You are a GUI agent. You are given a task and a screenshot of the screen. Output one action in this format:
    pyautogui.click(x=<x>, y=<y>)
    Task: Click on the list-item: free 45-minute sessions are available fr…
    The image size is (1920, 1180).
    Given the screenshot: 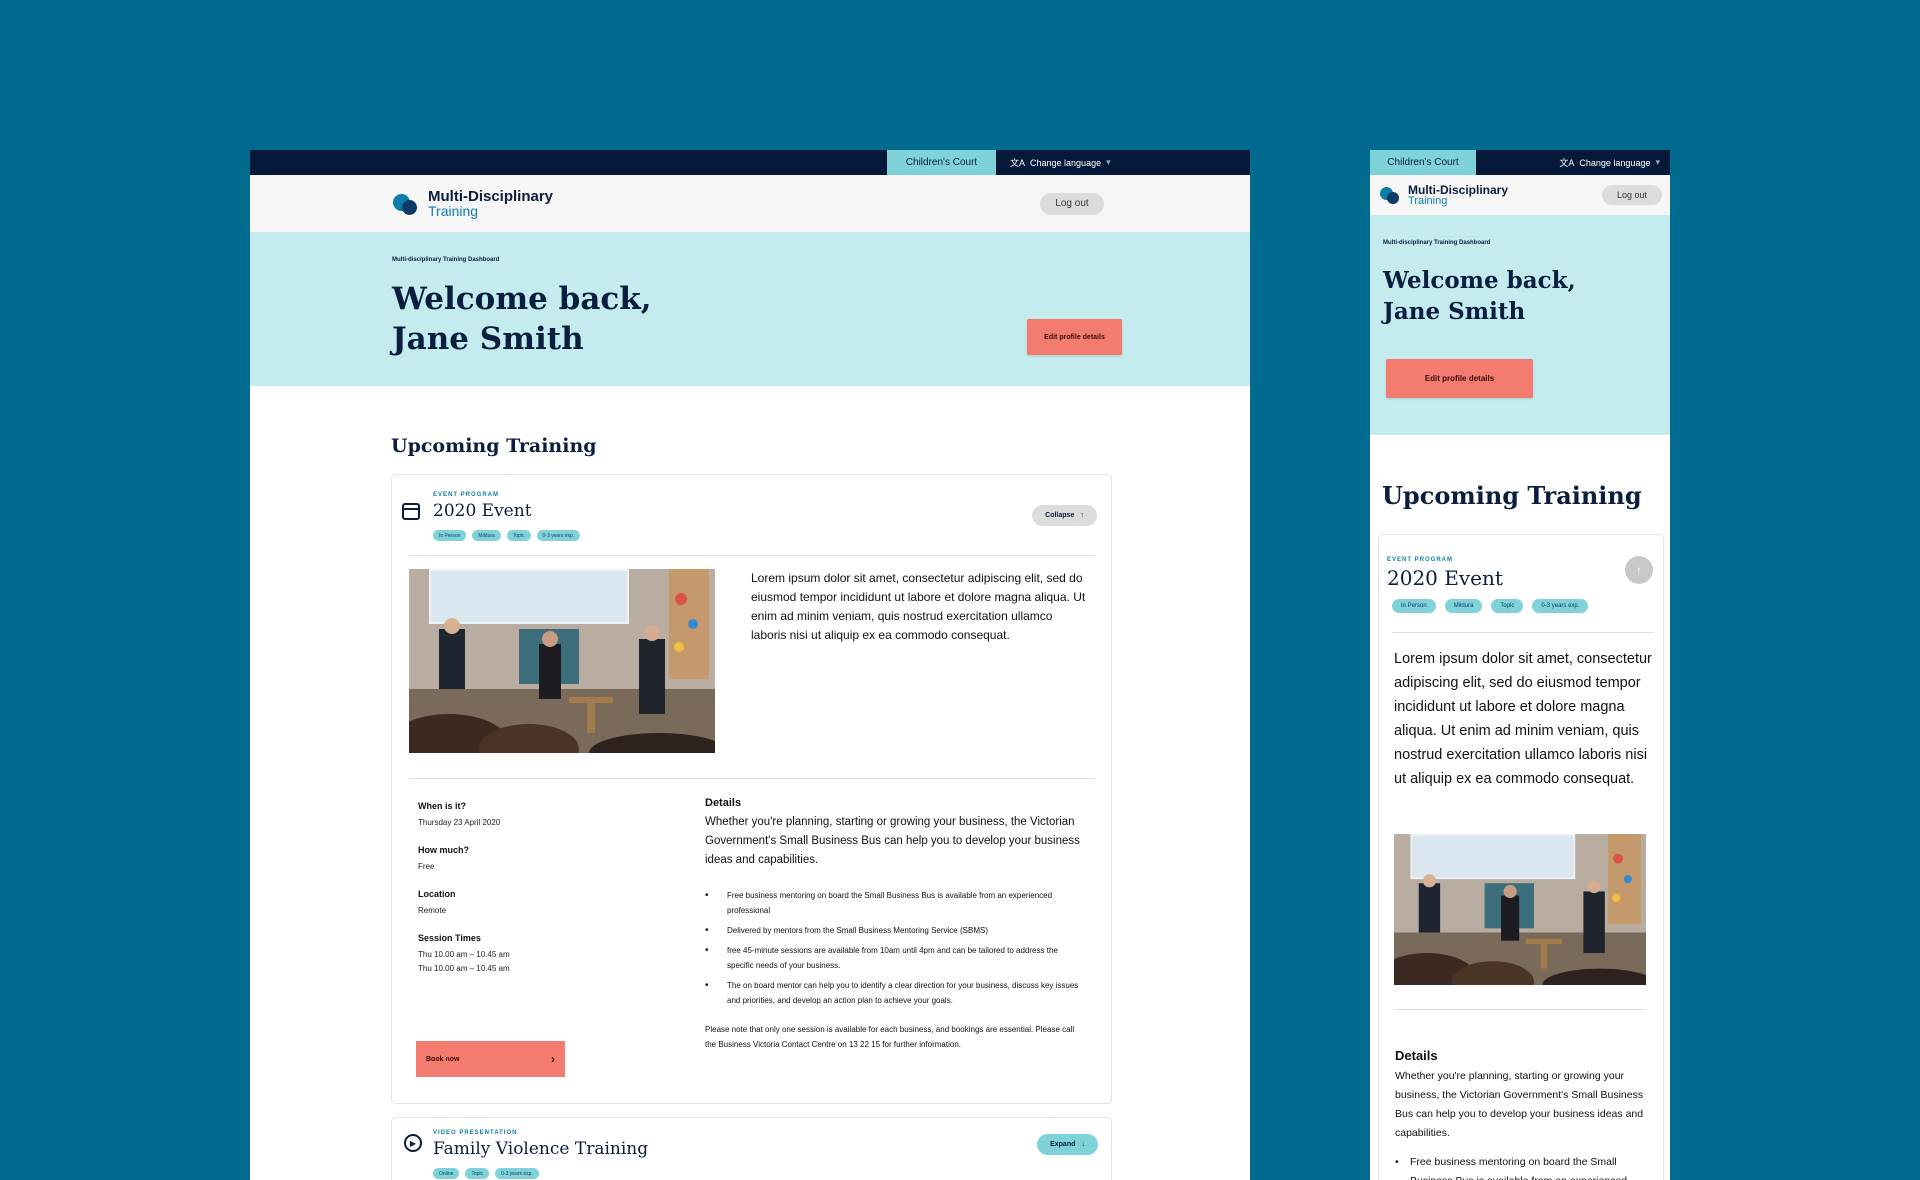 What is the action you would take?
    pyautogui.click(x=895, y=958)
    